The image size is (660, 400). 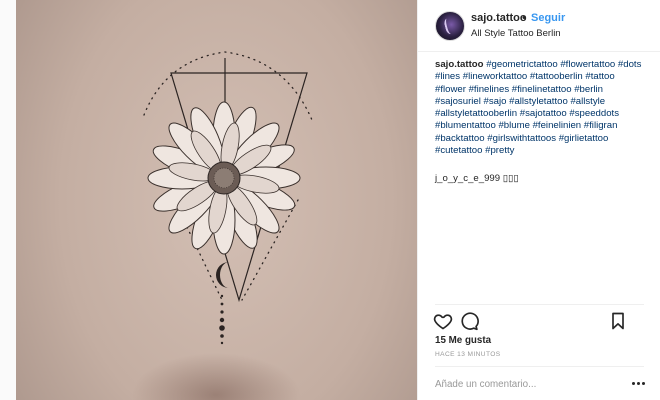 What do you see at coordinates (525, 384) in the screenshot?
I see `comment-input` at bounding box center [525, 384].